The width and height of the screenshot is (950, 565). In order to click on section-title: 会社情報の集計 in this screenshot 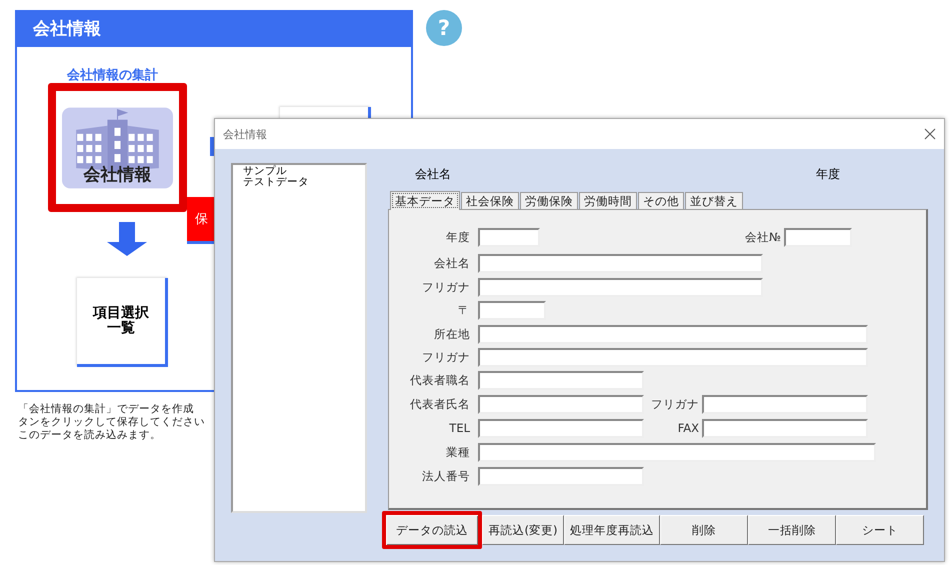, I will do `click(112, 75)`.